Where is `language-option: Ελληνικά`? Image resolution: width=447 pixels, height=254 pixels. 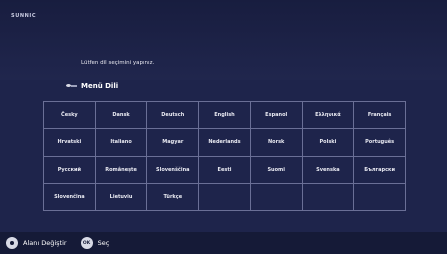 language-option: Ελληνικά is located at coordinates (328, 116).